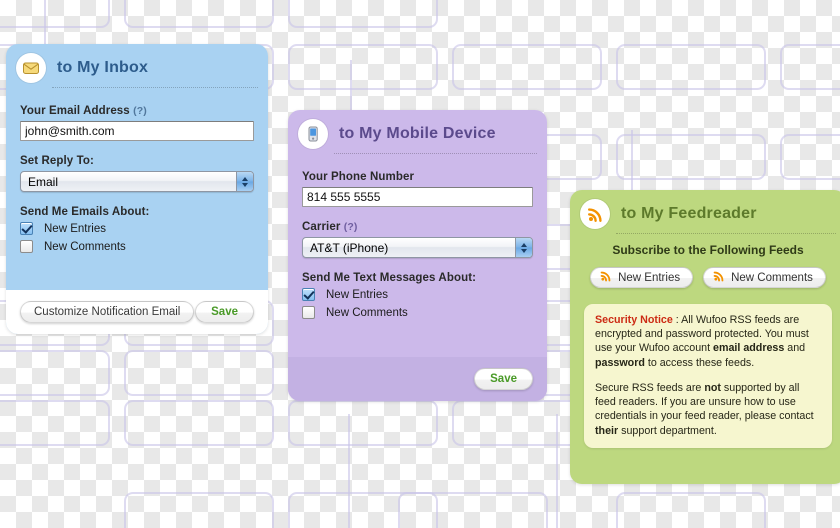 This screenshot has height=528, width=840. I want to click on security-notice-p2b: not, so click(712, 387).